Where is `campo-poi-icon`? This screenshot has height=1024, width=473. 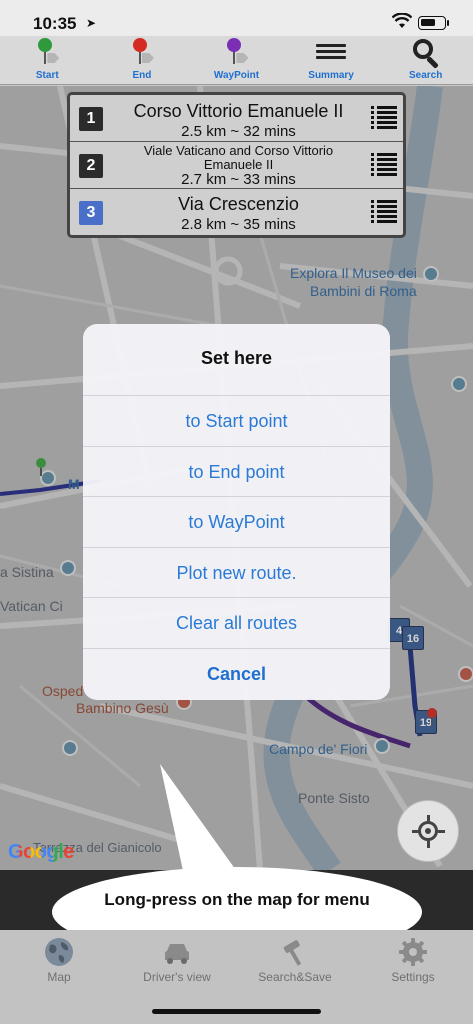 campo-poi-icon is located at coordinates (382, 746).